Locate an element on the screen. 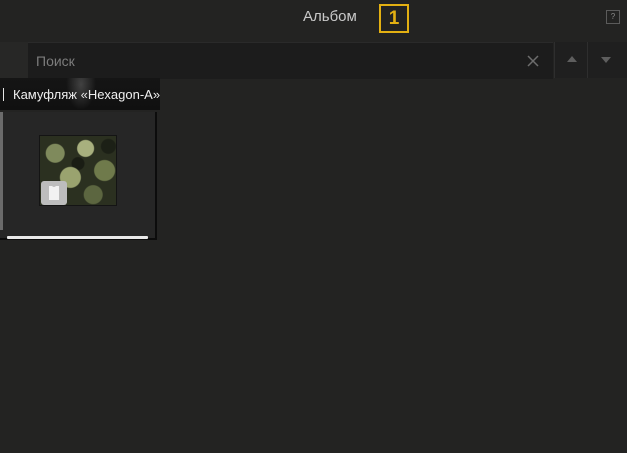  search-bar is located at coordinates (313, 60).